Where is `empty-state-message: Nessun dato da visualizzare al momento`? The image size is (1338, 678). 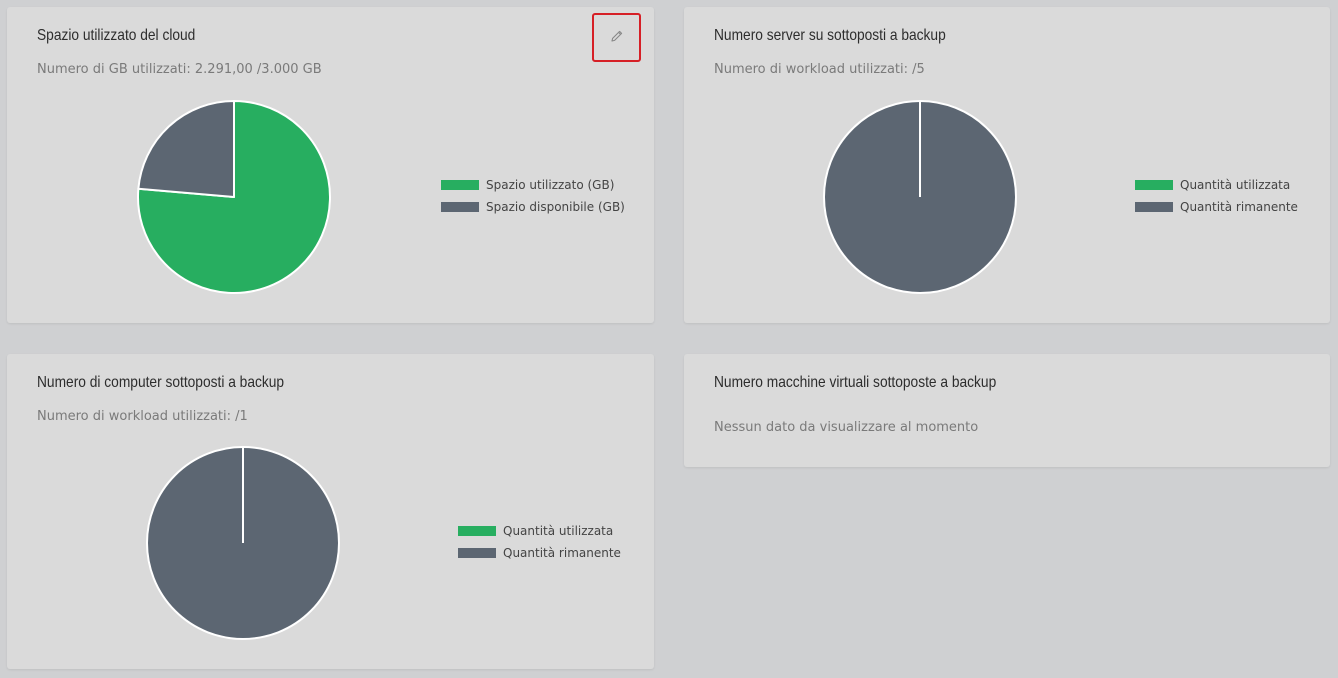
empty-state-message: Nessun dato da visualizzare al momento is located at coordinates (846, 427).